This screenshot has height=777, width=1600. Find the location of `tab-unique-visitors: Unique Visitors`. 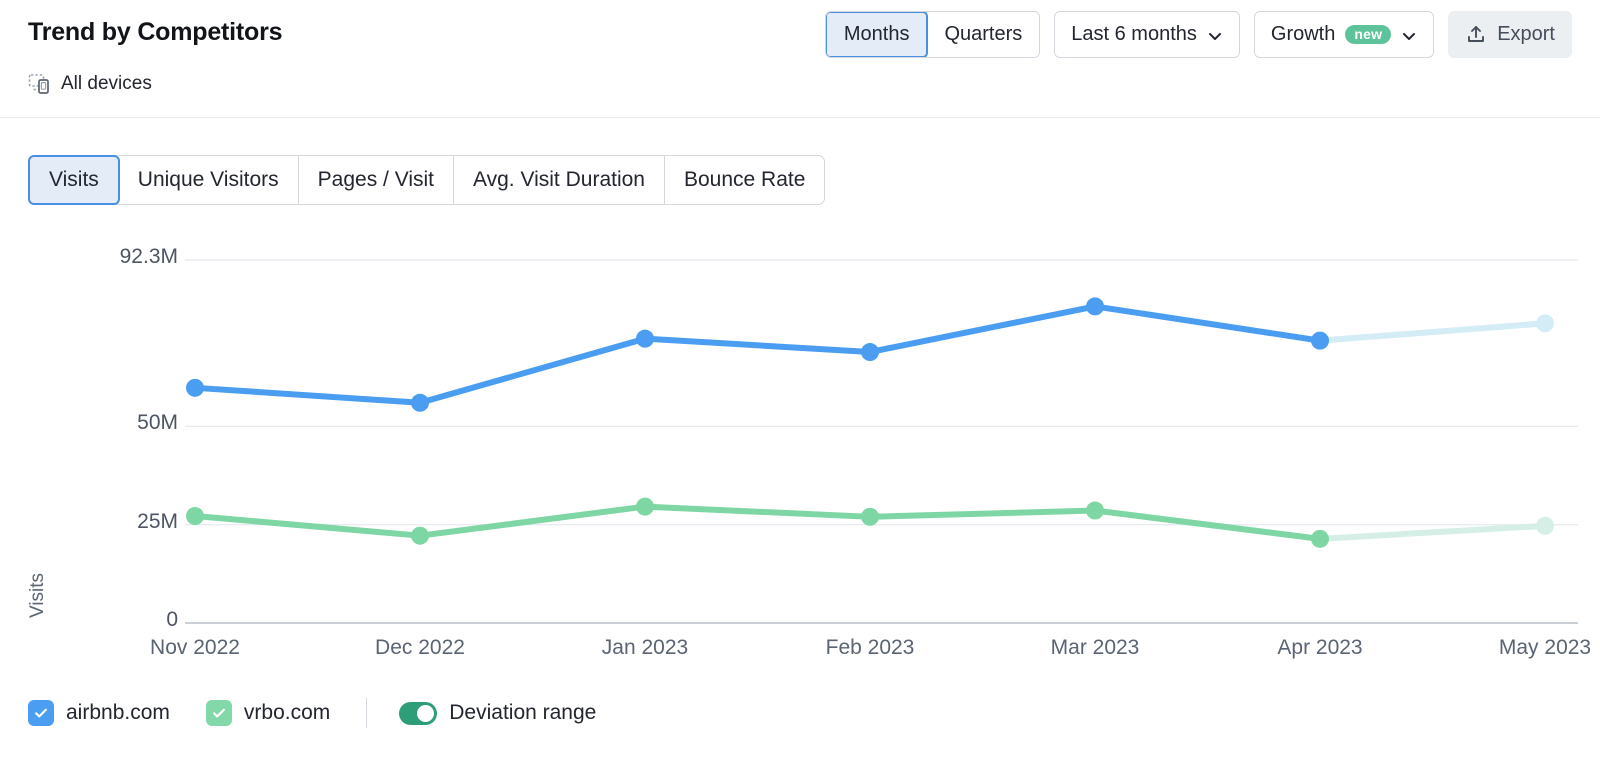

tab-unique-visitors: Unique Visitors is located at coordinates (209, 180).